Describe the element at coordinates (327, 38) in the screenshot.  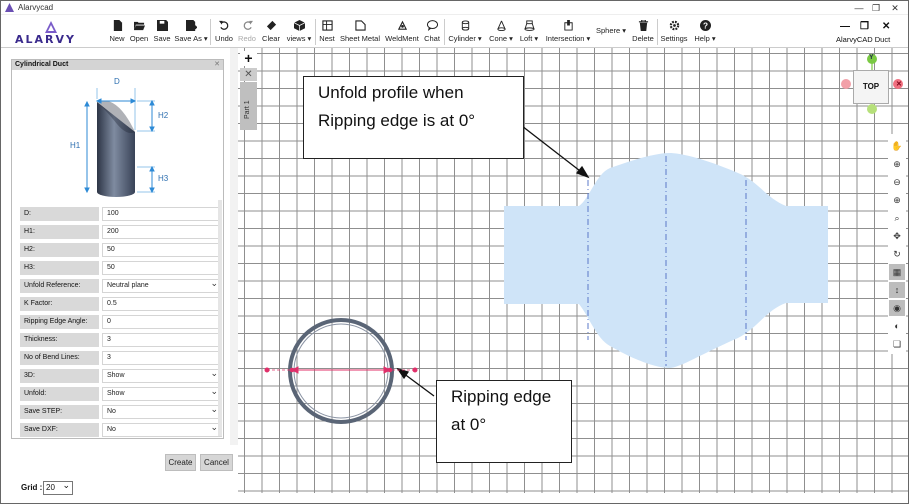
I see `nest-label: Nest` at that location.